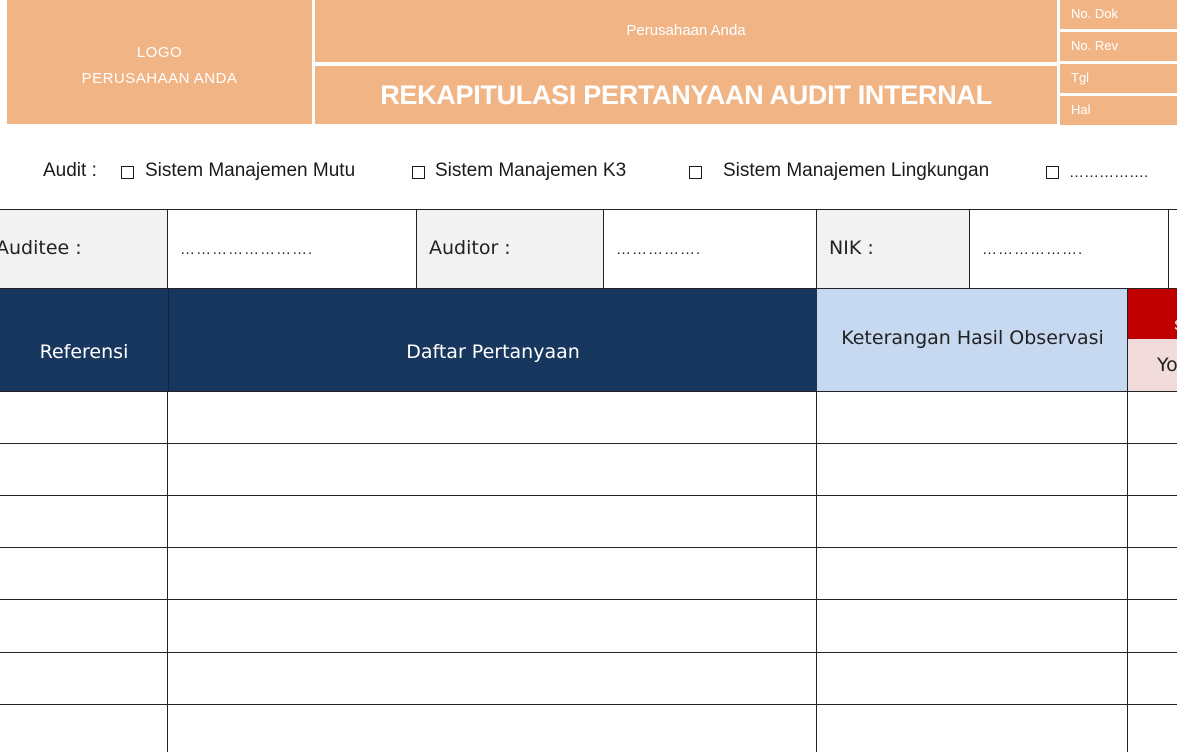  I want to click on auditor-label: Auditor :, so click(470, 248).